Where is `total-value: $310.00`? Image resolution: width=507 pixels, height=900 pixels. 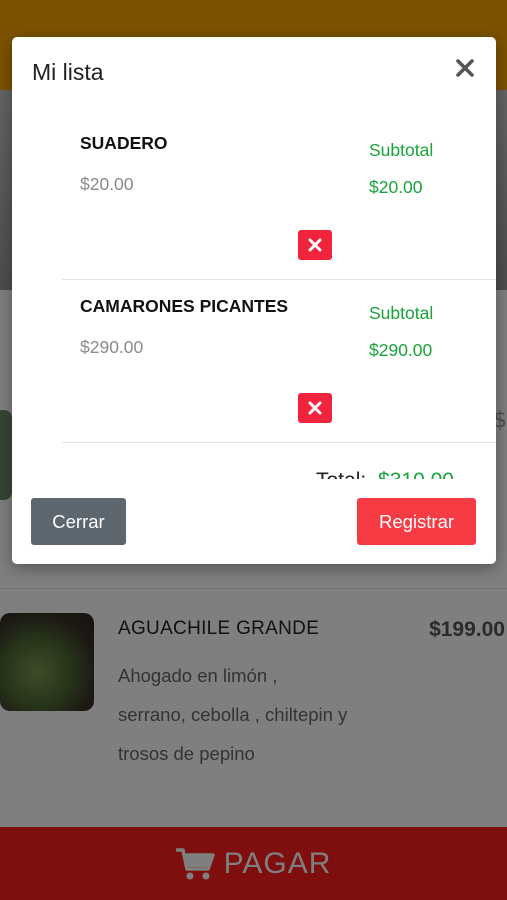
total-value: $310.00 is located at coordinates (416, 474).